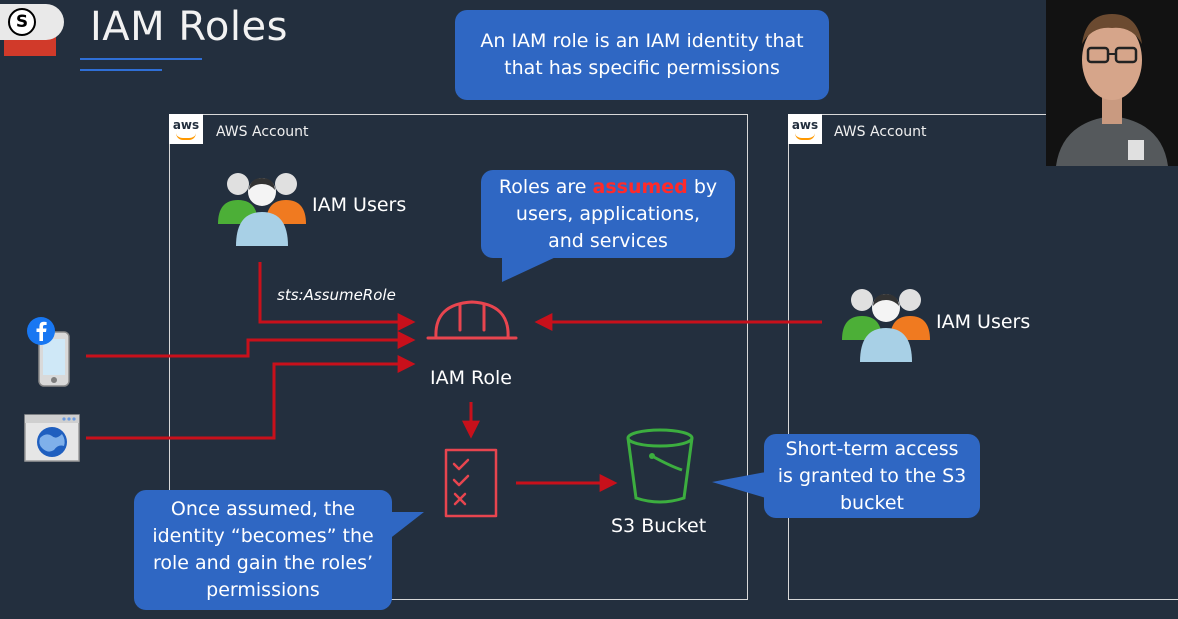 The image size is (1178, 619). What do you see at coordinates (336, 295) in the screenshot?
I see `sts-assume-role-label: sts:AssumeRole` at bounding box center [336, 295].